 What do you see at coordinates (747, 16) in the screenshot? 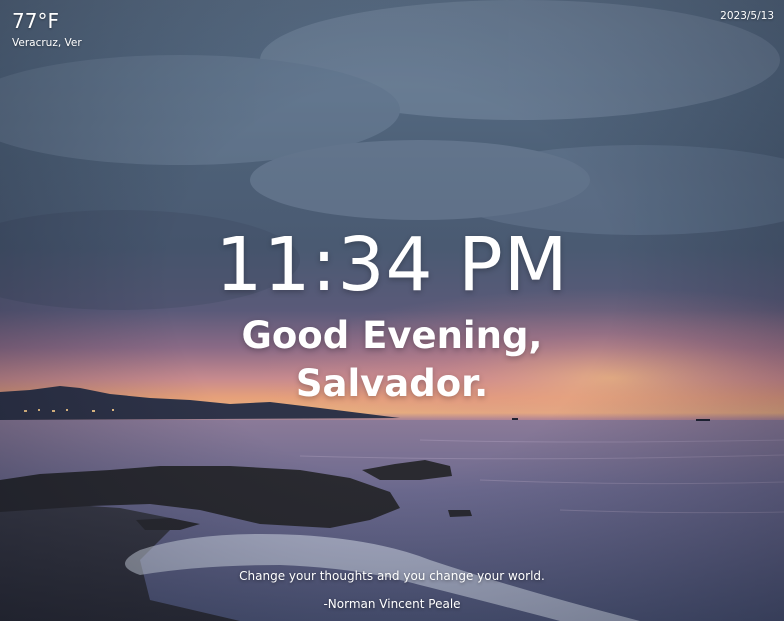
I see `date-readout: 2023/5/13` at bounding box center [747, 16].